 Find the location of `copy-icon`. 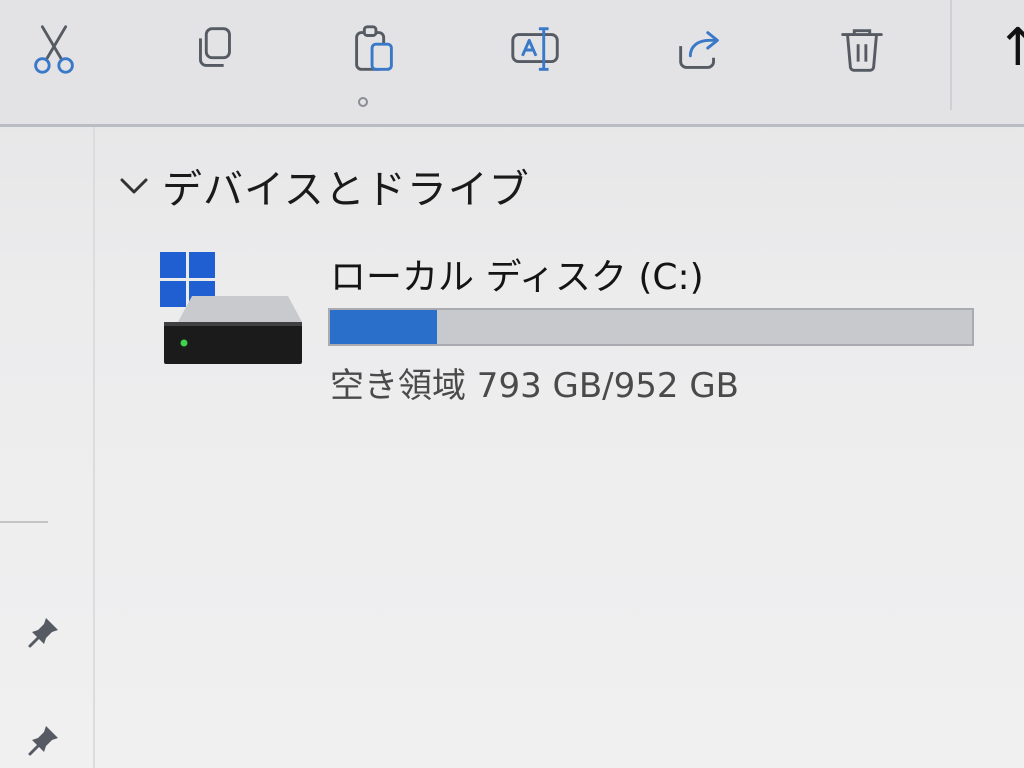

copy-icon is located at coordinates (215, 47).